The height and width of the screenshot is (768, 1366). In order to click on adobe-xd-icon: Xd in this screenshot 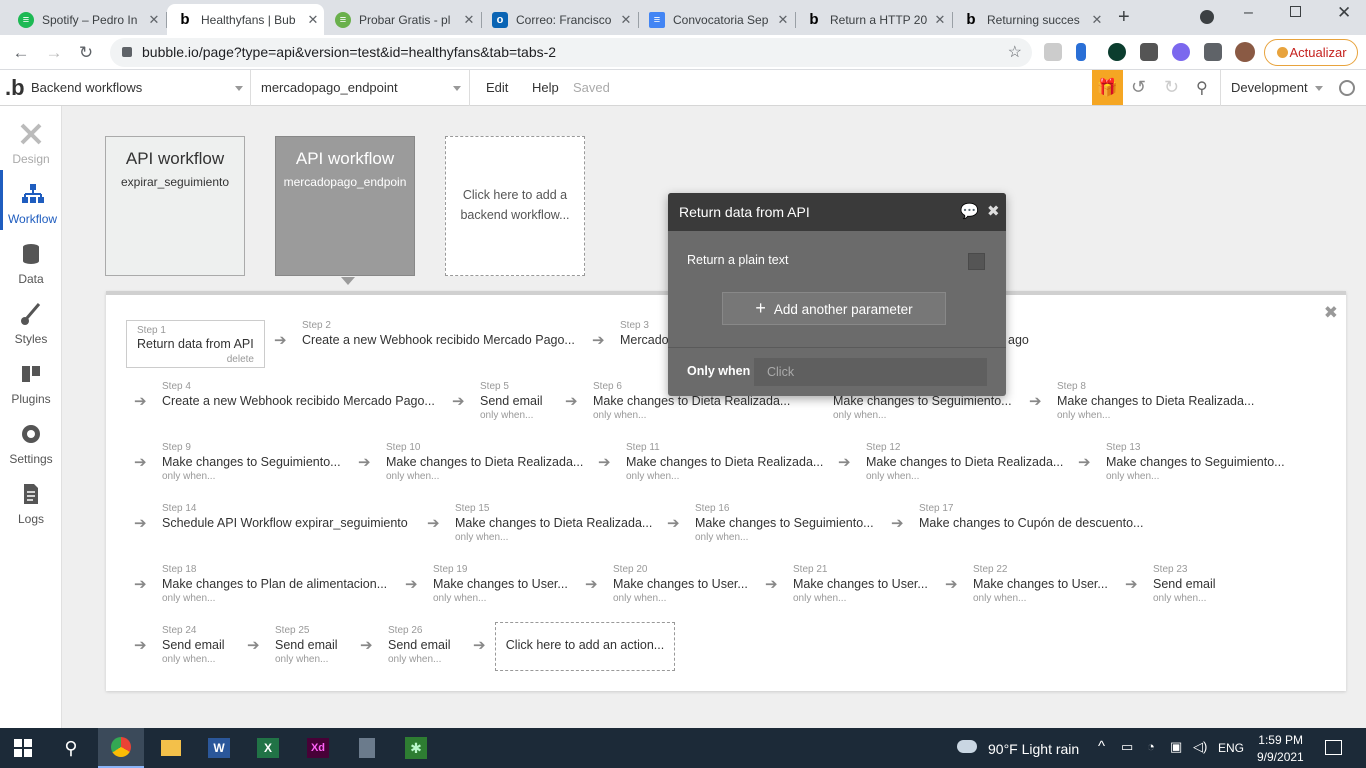, I will do `click(318, 748)`.